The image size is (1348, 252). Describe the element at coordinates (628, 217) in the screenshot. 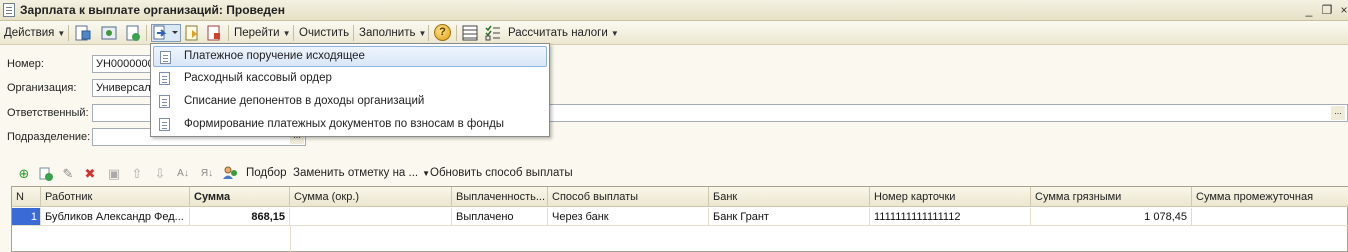

I see `cell-payment-method: Через банк` at that location.